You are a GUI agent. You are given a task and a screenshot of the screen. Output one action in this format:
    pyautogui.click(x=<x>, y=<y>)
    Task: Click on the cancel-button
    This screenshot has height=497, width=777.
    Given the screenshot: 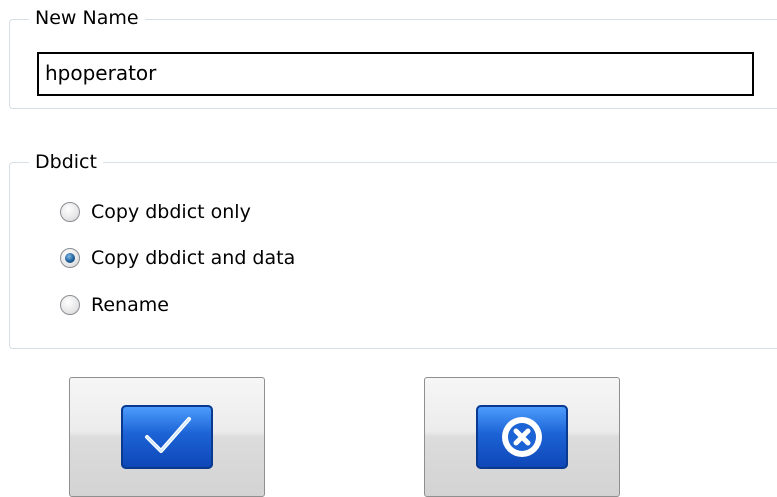 What is the action you would take?
    pyautogui.click(x=522, y=437)
    